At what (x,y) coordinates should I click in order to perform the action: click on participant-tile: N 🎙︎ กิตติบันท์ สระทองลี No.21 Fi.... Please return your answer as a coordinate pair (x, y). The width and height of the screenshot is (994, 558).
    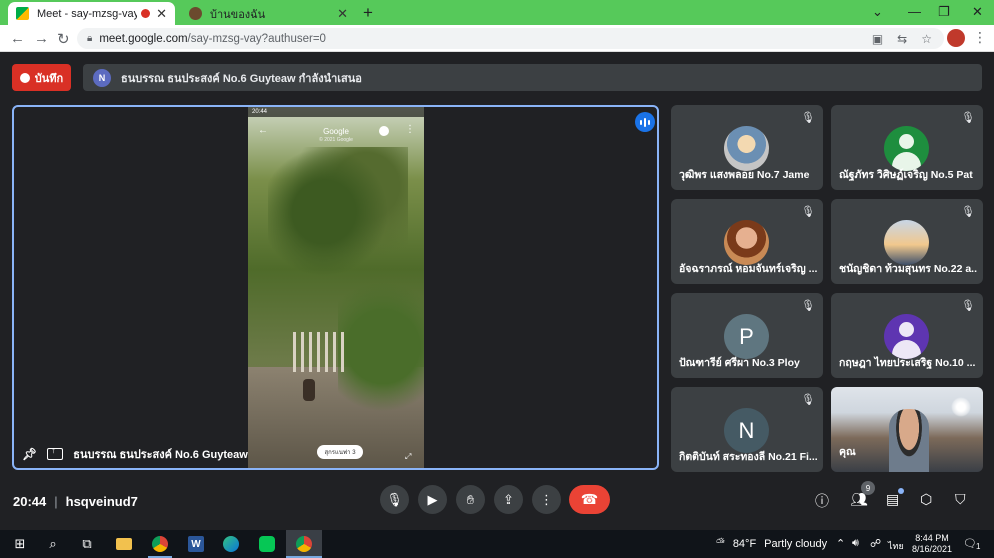
    Looking at the image, I should click on (747, 429).